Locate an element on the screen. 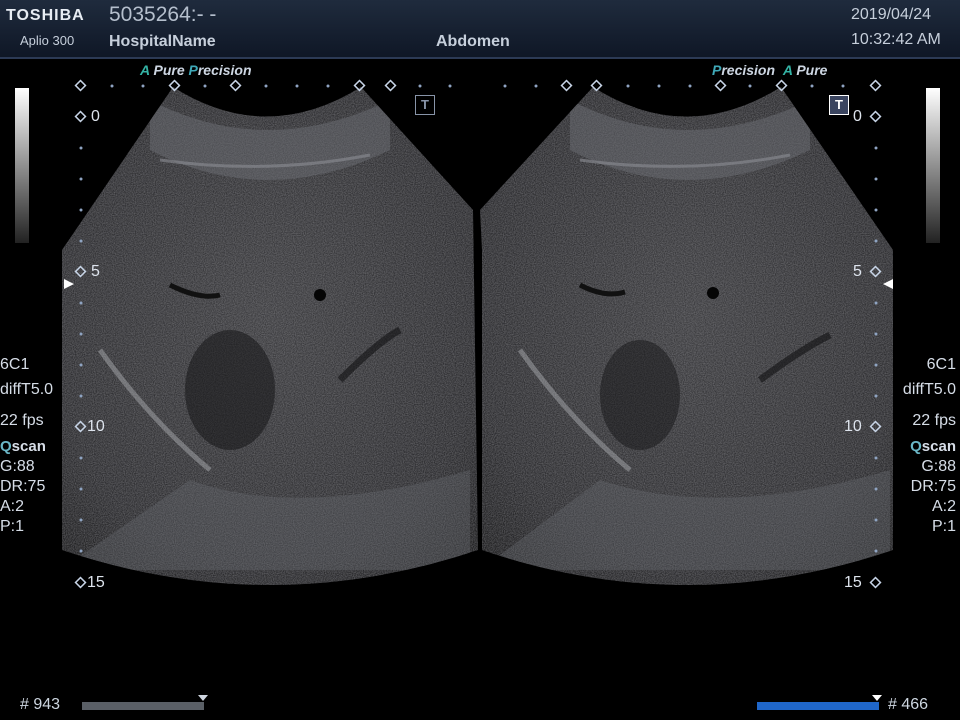  right-gray-scale-bar is located at coordinates (933, 165).